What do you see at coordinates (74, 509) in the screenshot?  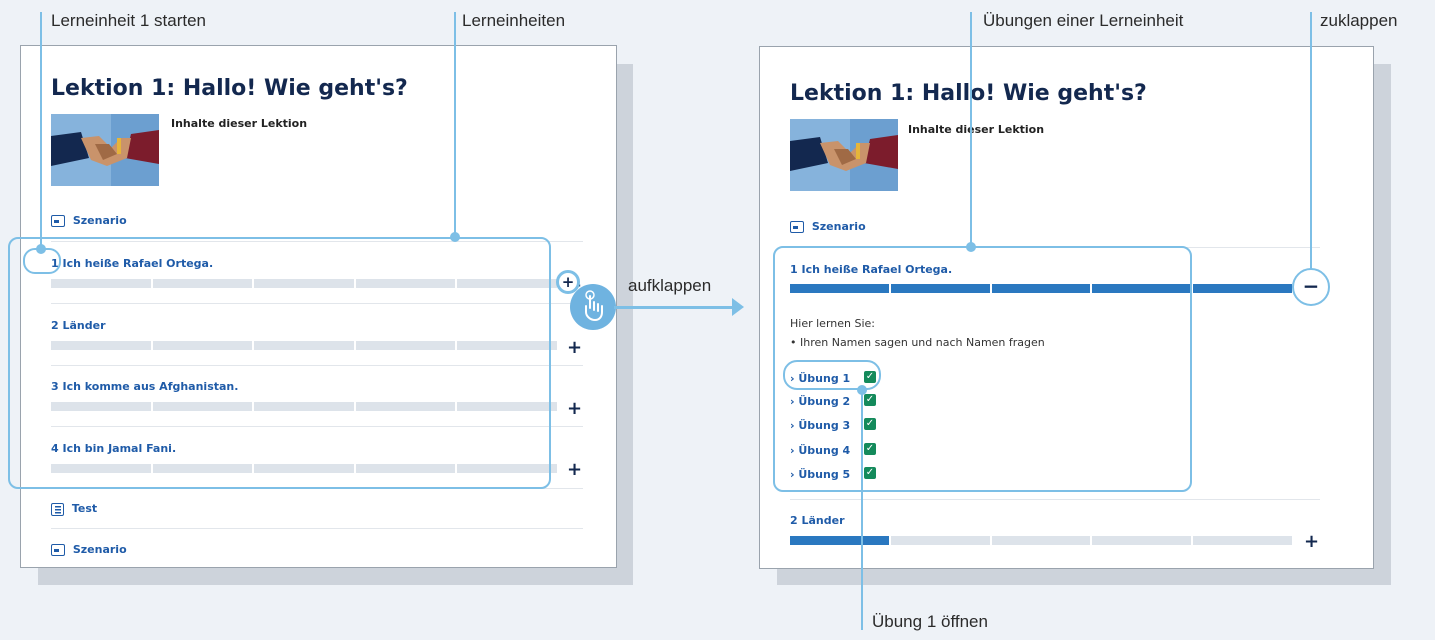 I see `test-link: Test` at bounding box center [74, 509].